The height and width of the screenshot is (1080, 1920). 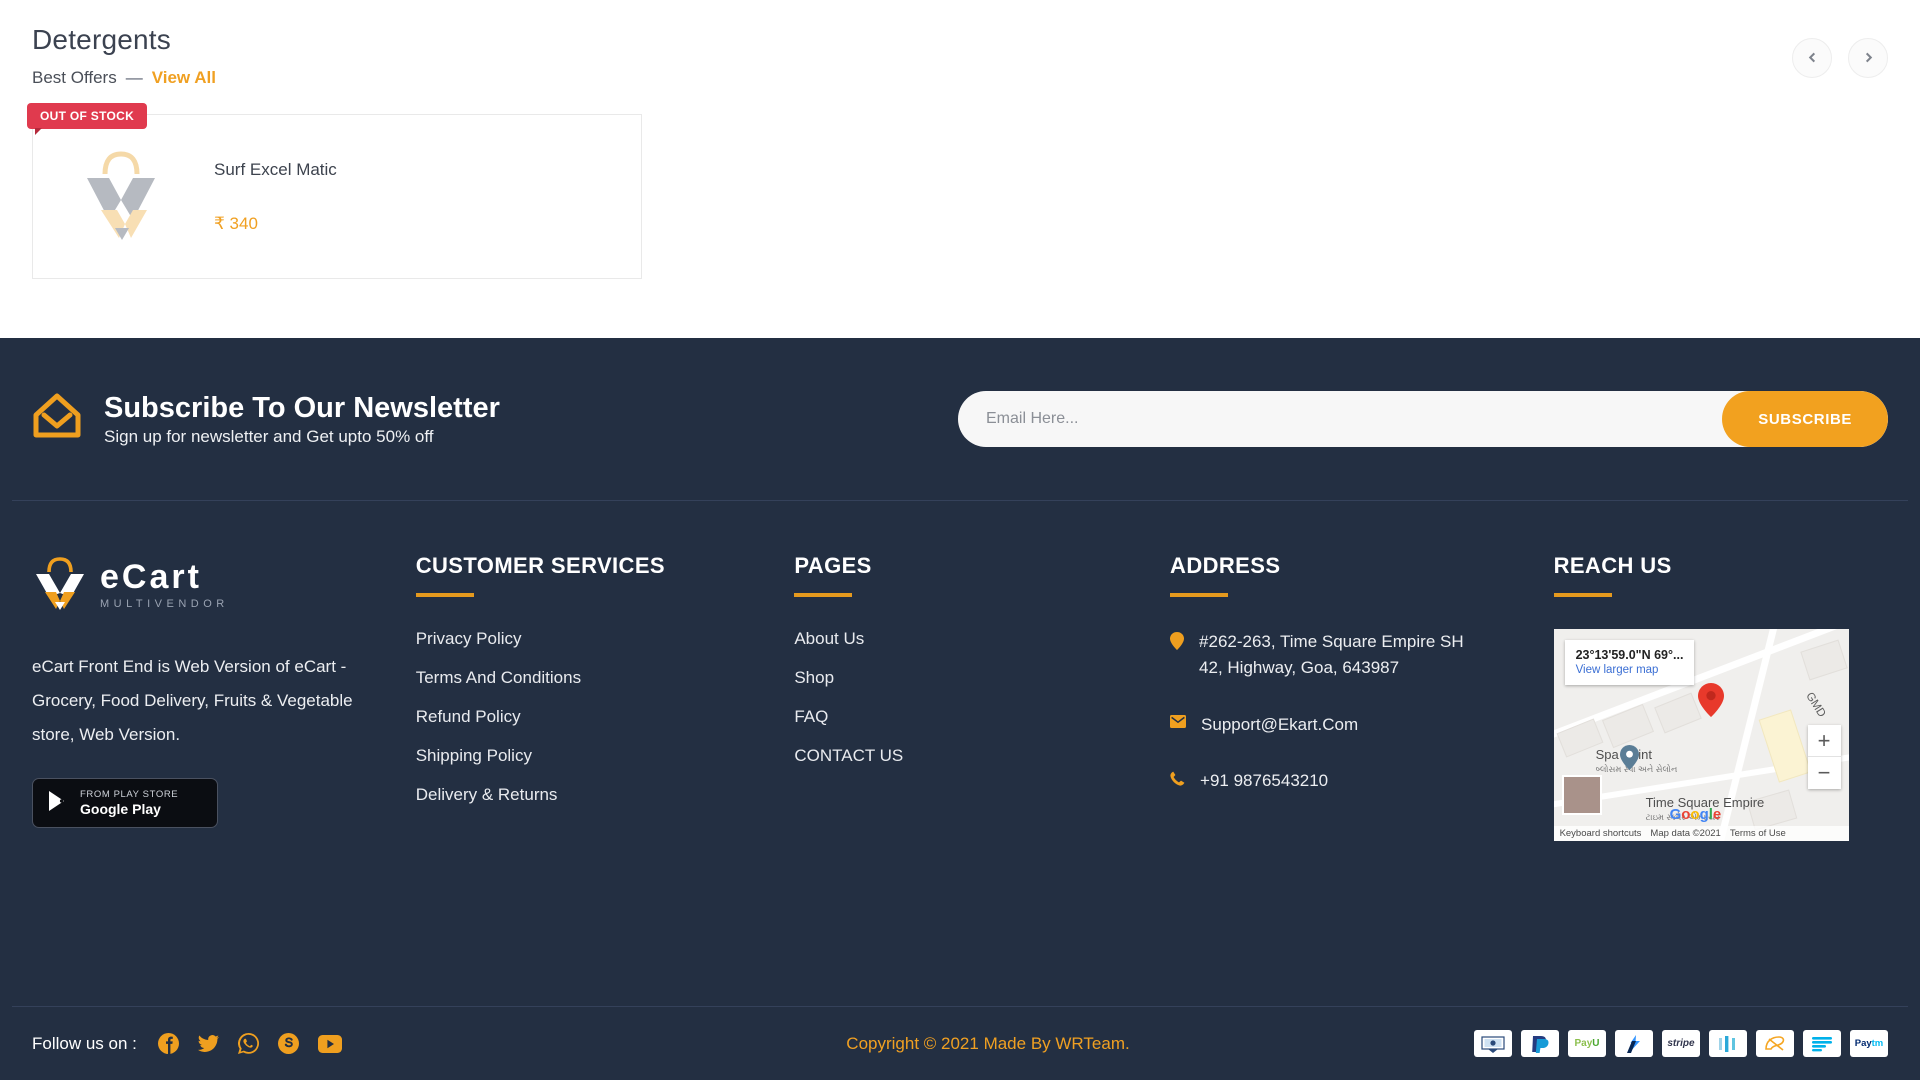 What do you see at coordinates (1347, 781) in the screenshot?
I see `address-phone-row: +91 9876543210` at bounding box center [1347, 781].